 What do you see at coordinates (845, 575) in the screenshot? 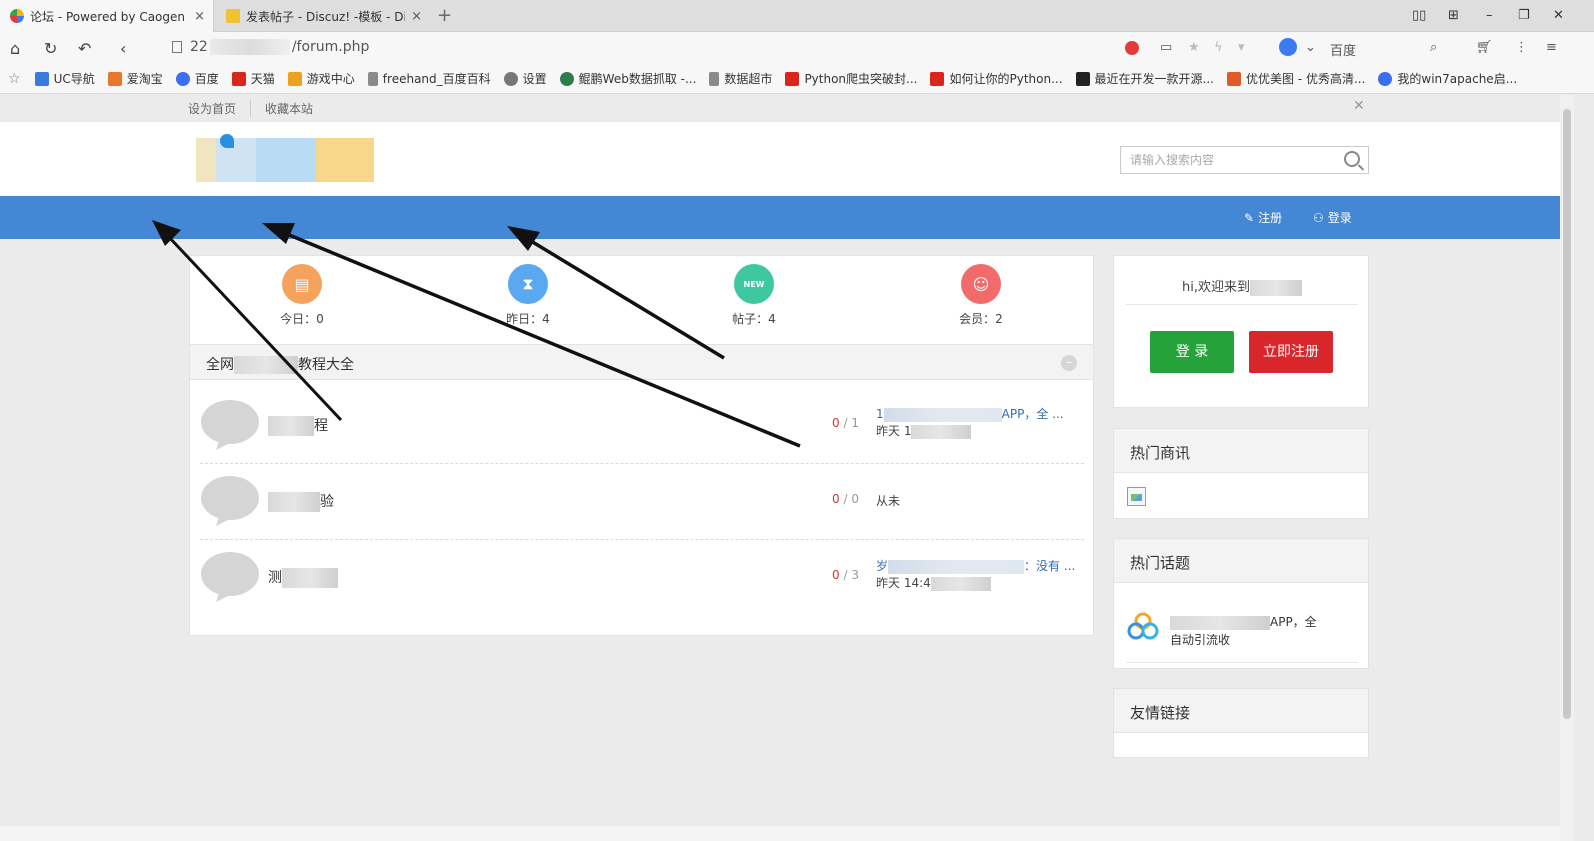
I see `forum-count: 0 / 3` at bounding box center [845, 575].